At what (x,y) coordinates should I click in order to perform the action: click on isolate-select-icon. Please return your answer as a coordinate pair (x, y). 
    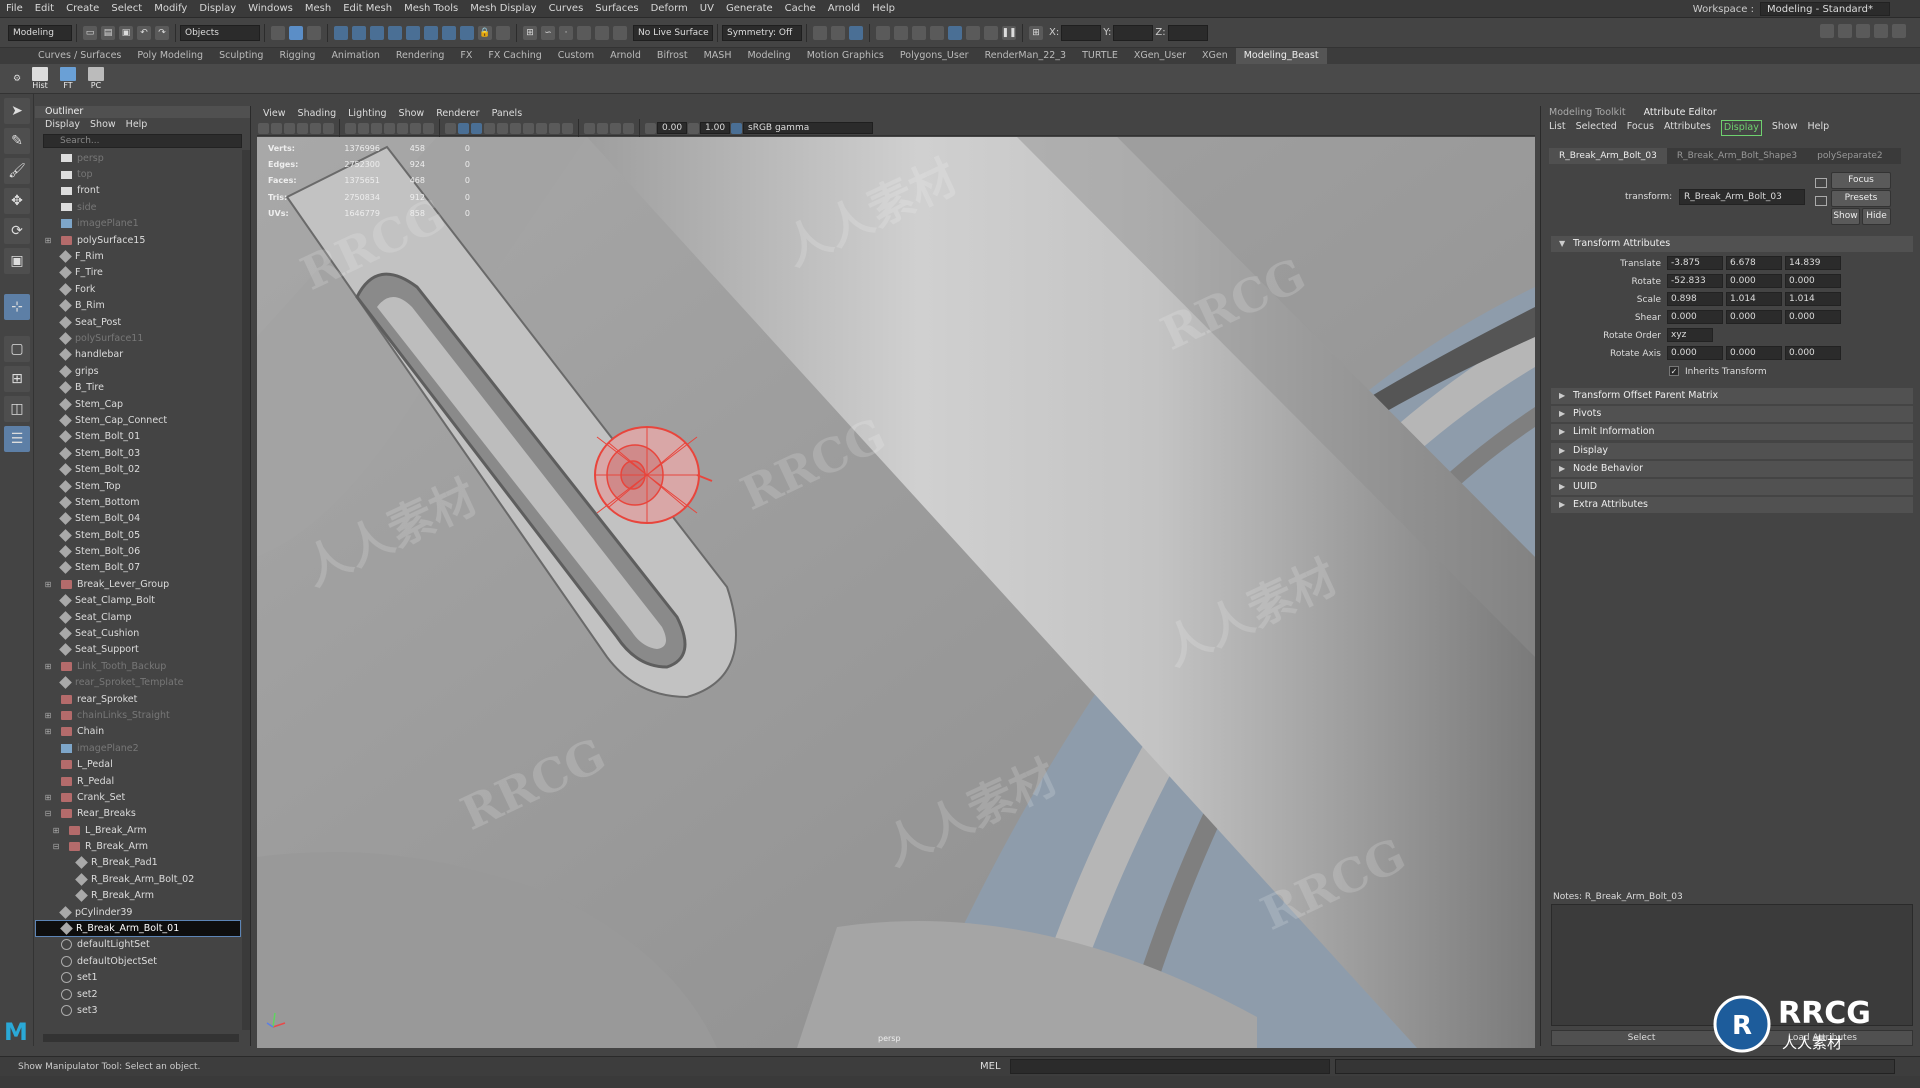
    Looking at the image, I should click on (589, 128).